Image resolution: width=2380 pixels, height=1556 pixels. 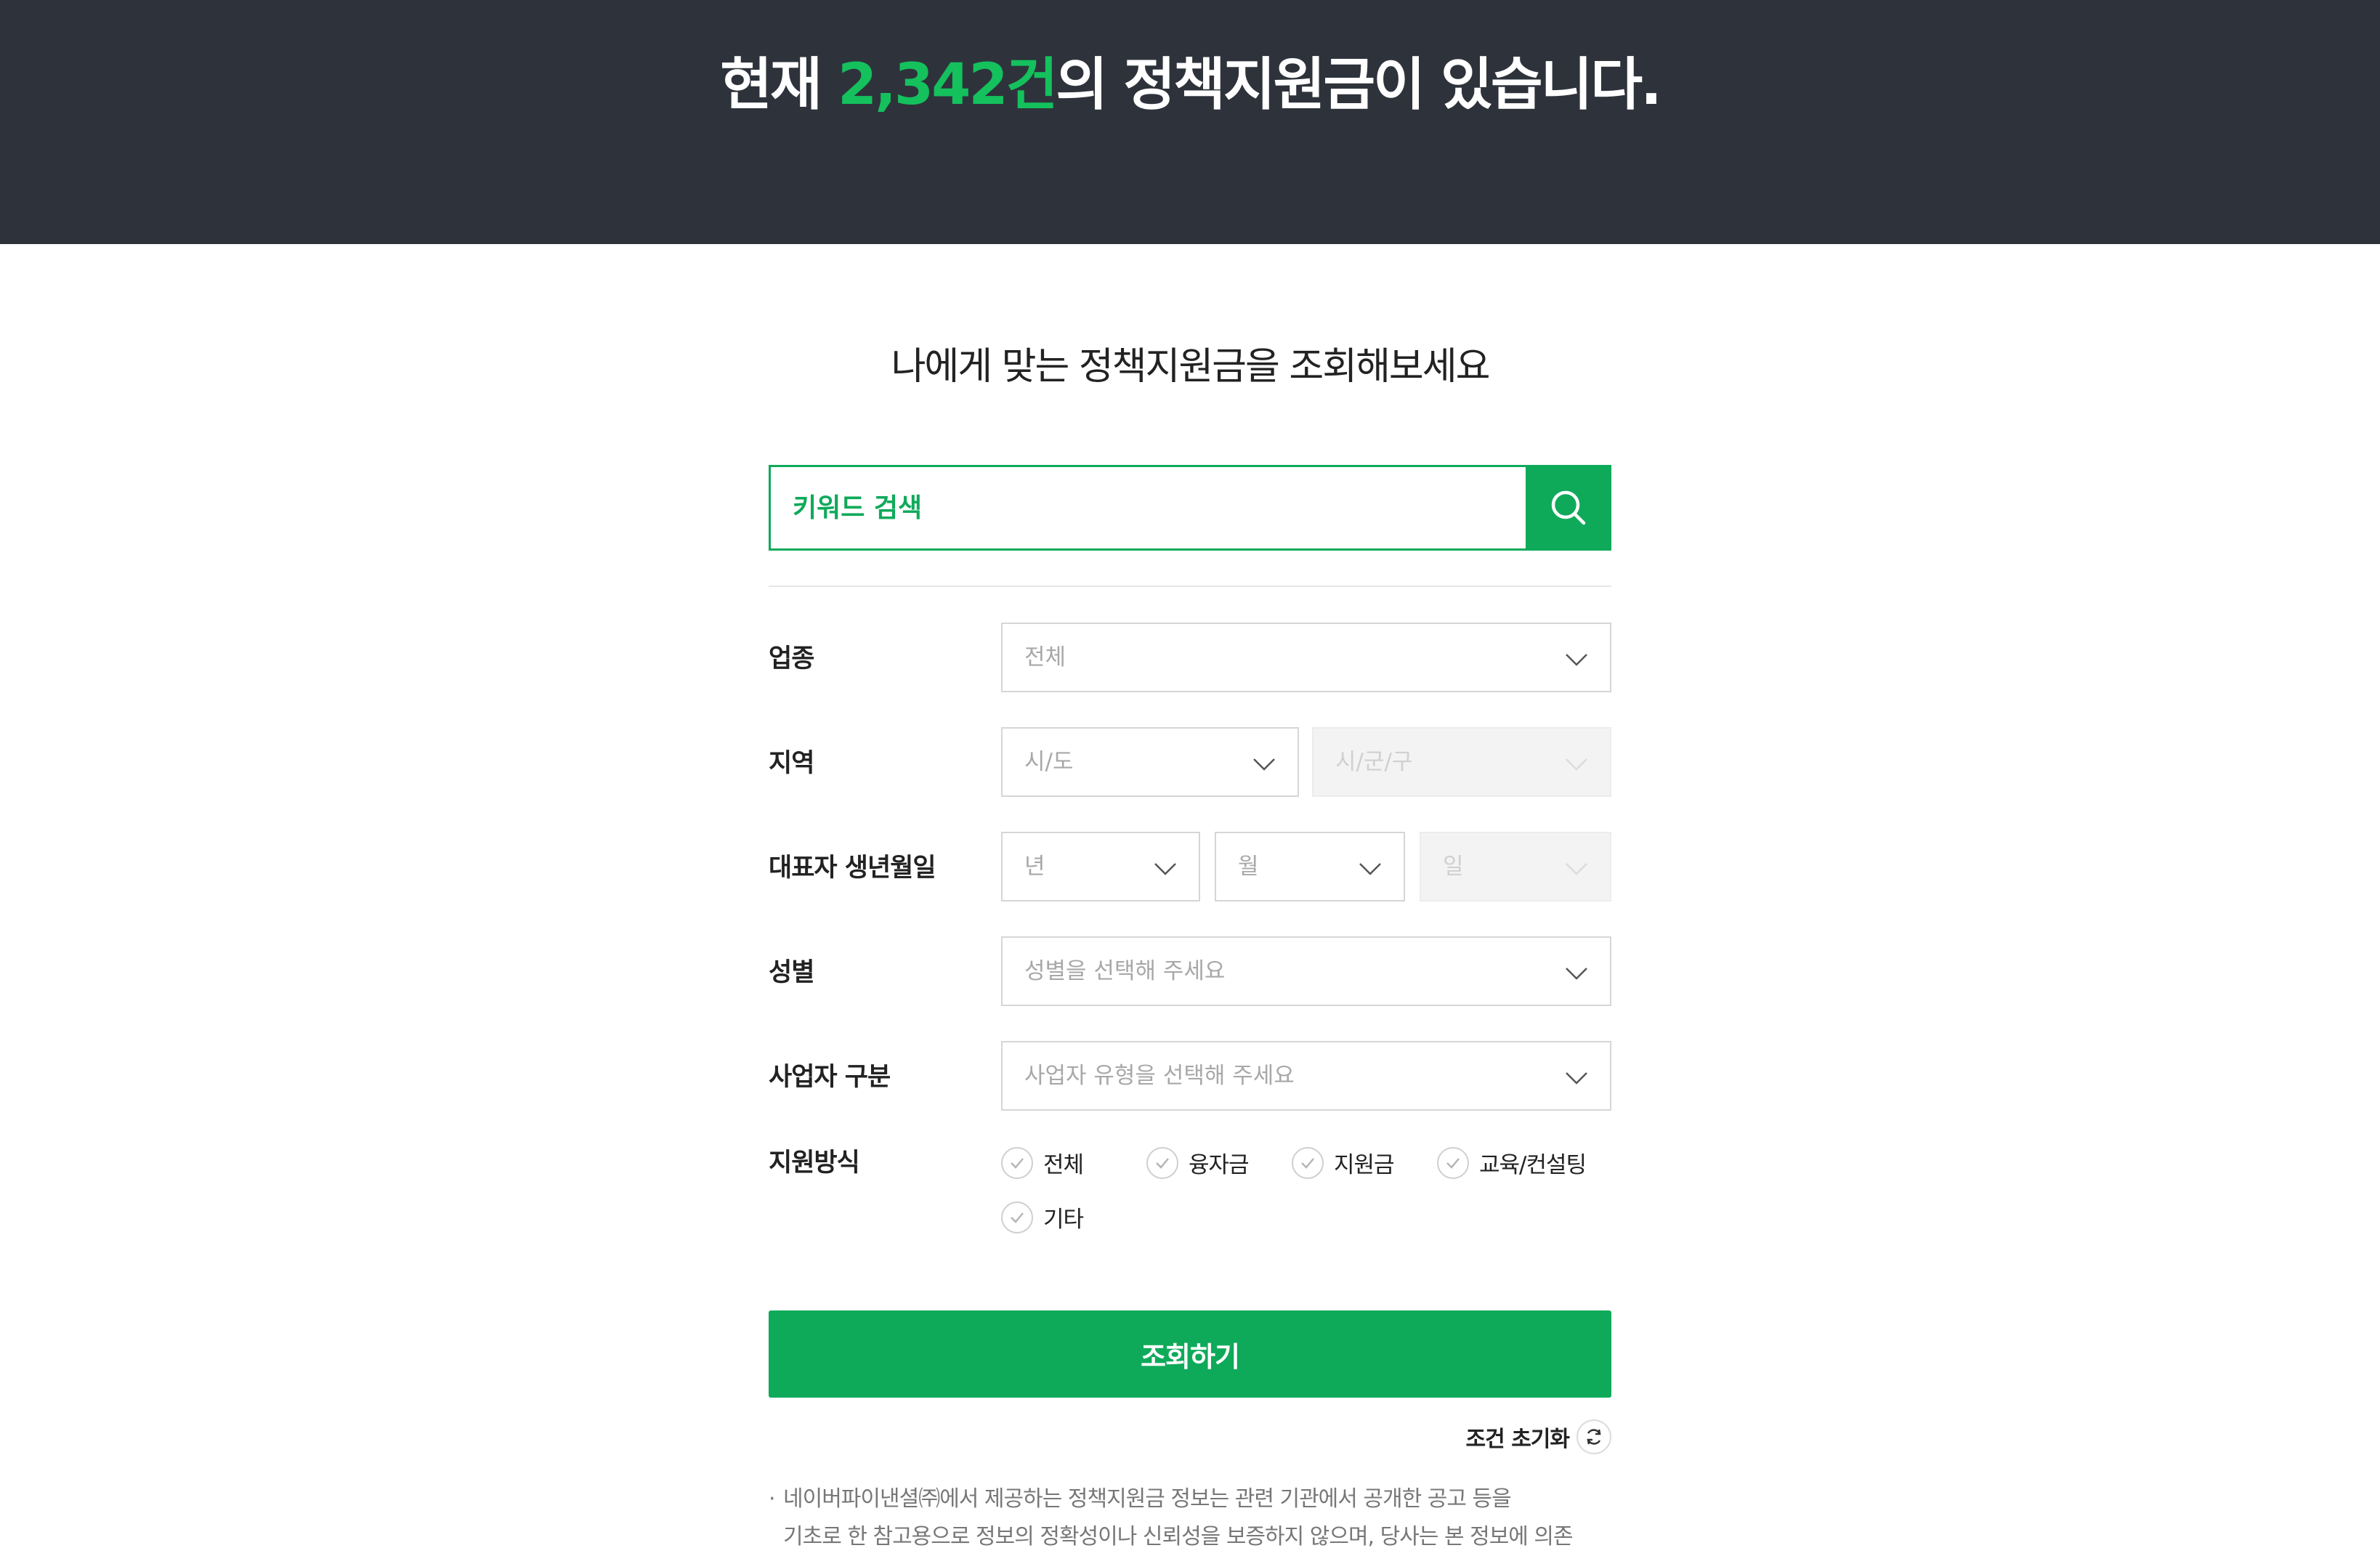 What do you see at coordinates (779, 85) in the screenshot?
I see `hero-prefix: 현재` at bounding box center [779, 85].